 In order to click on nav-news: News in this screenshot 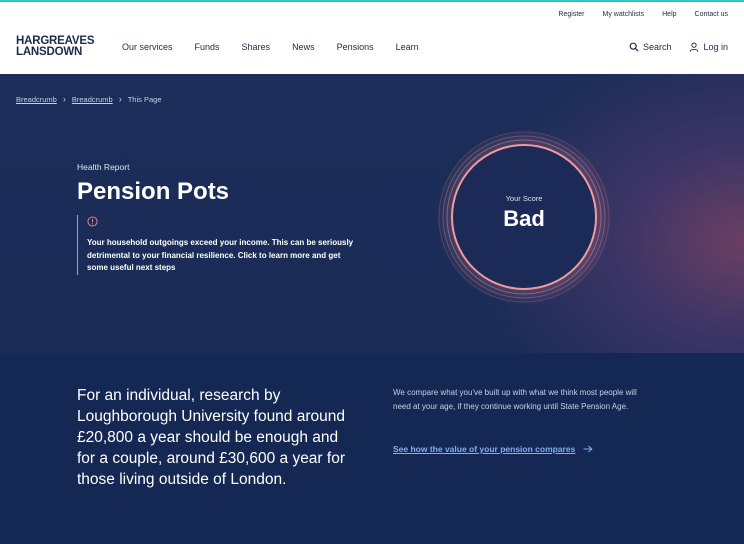, I will do `click(303, 47)`.